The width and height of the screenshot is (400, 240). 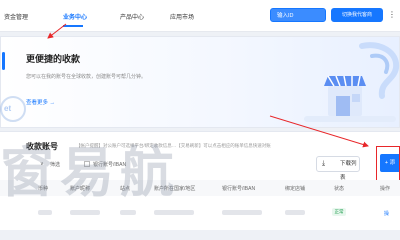 I want to click on learn-more-link: 查看更多 →, so click(x=40, y=102).